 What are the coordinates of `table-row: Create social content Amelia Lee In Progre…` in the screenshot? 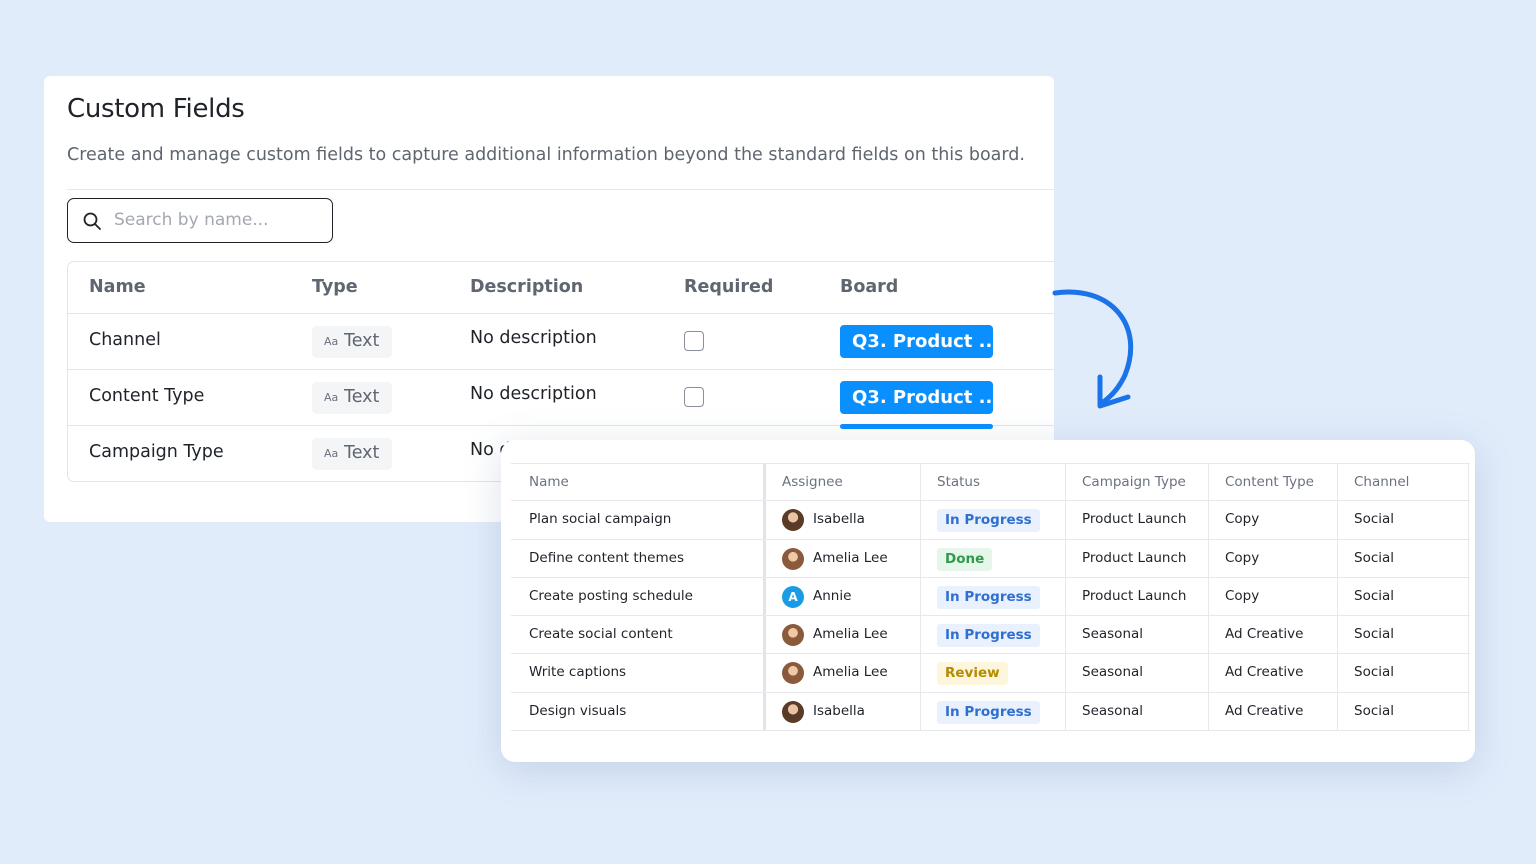 It's located at (990, 635).